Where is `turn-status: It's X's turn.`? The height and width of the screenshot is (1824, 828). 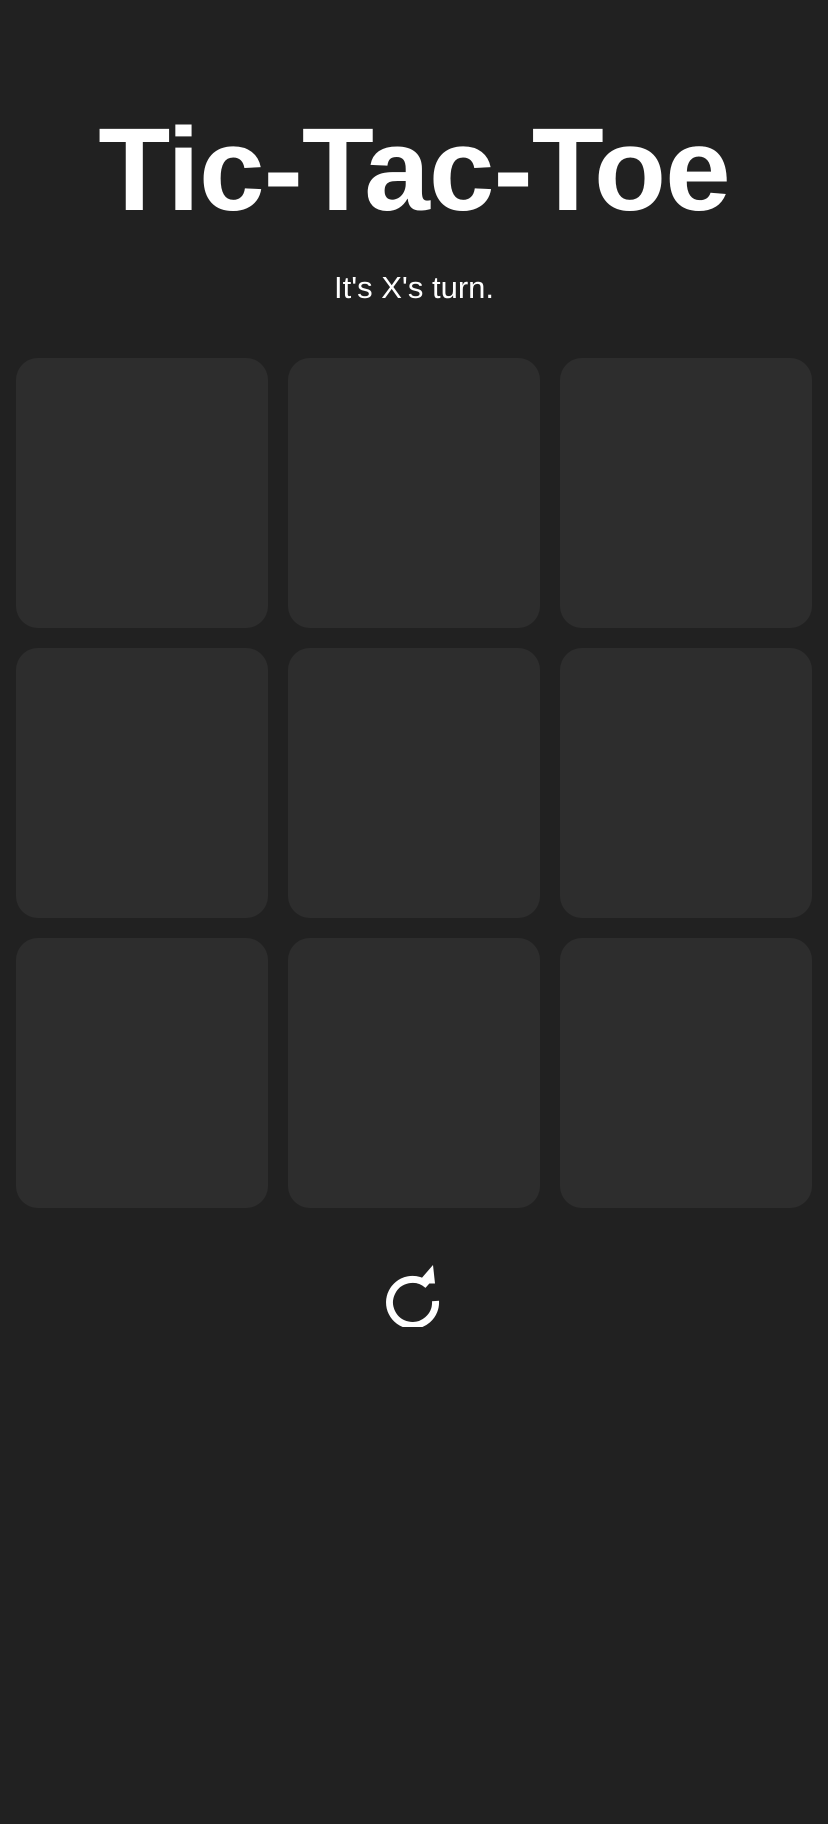
turn-status: It's X's turn. is located at coordinates (414, 287).